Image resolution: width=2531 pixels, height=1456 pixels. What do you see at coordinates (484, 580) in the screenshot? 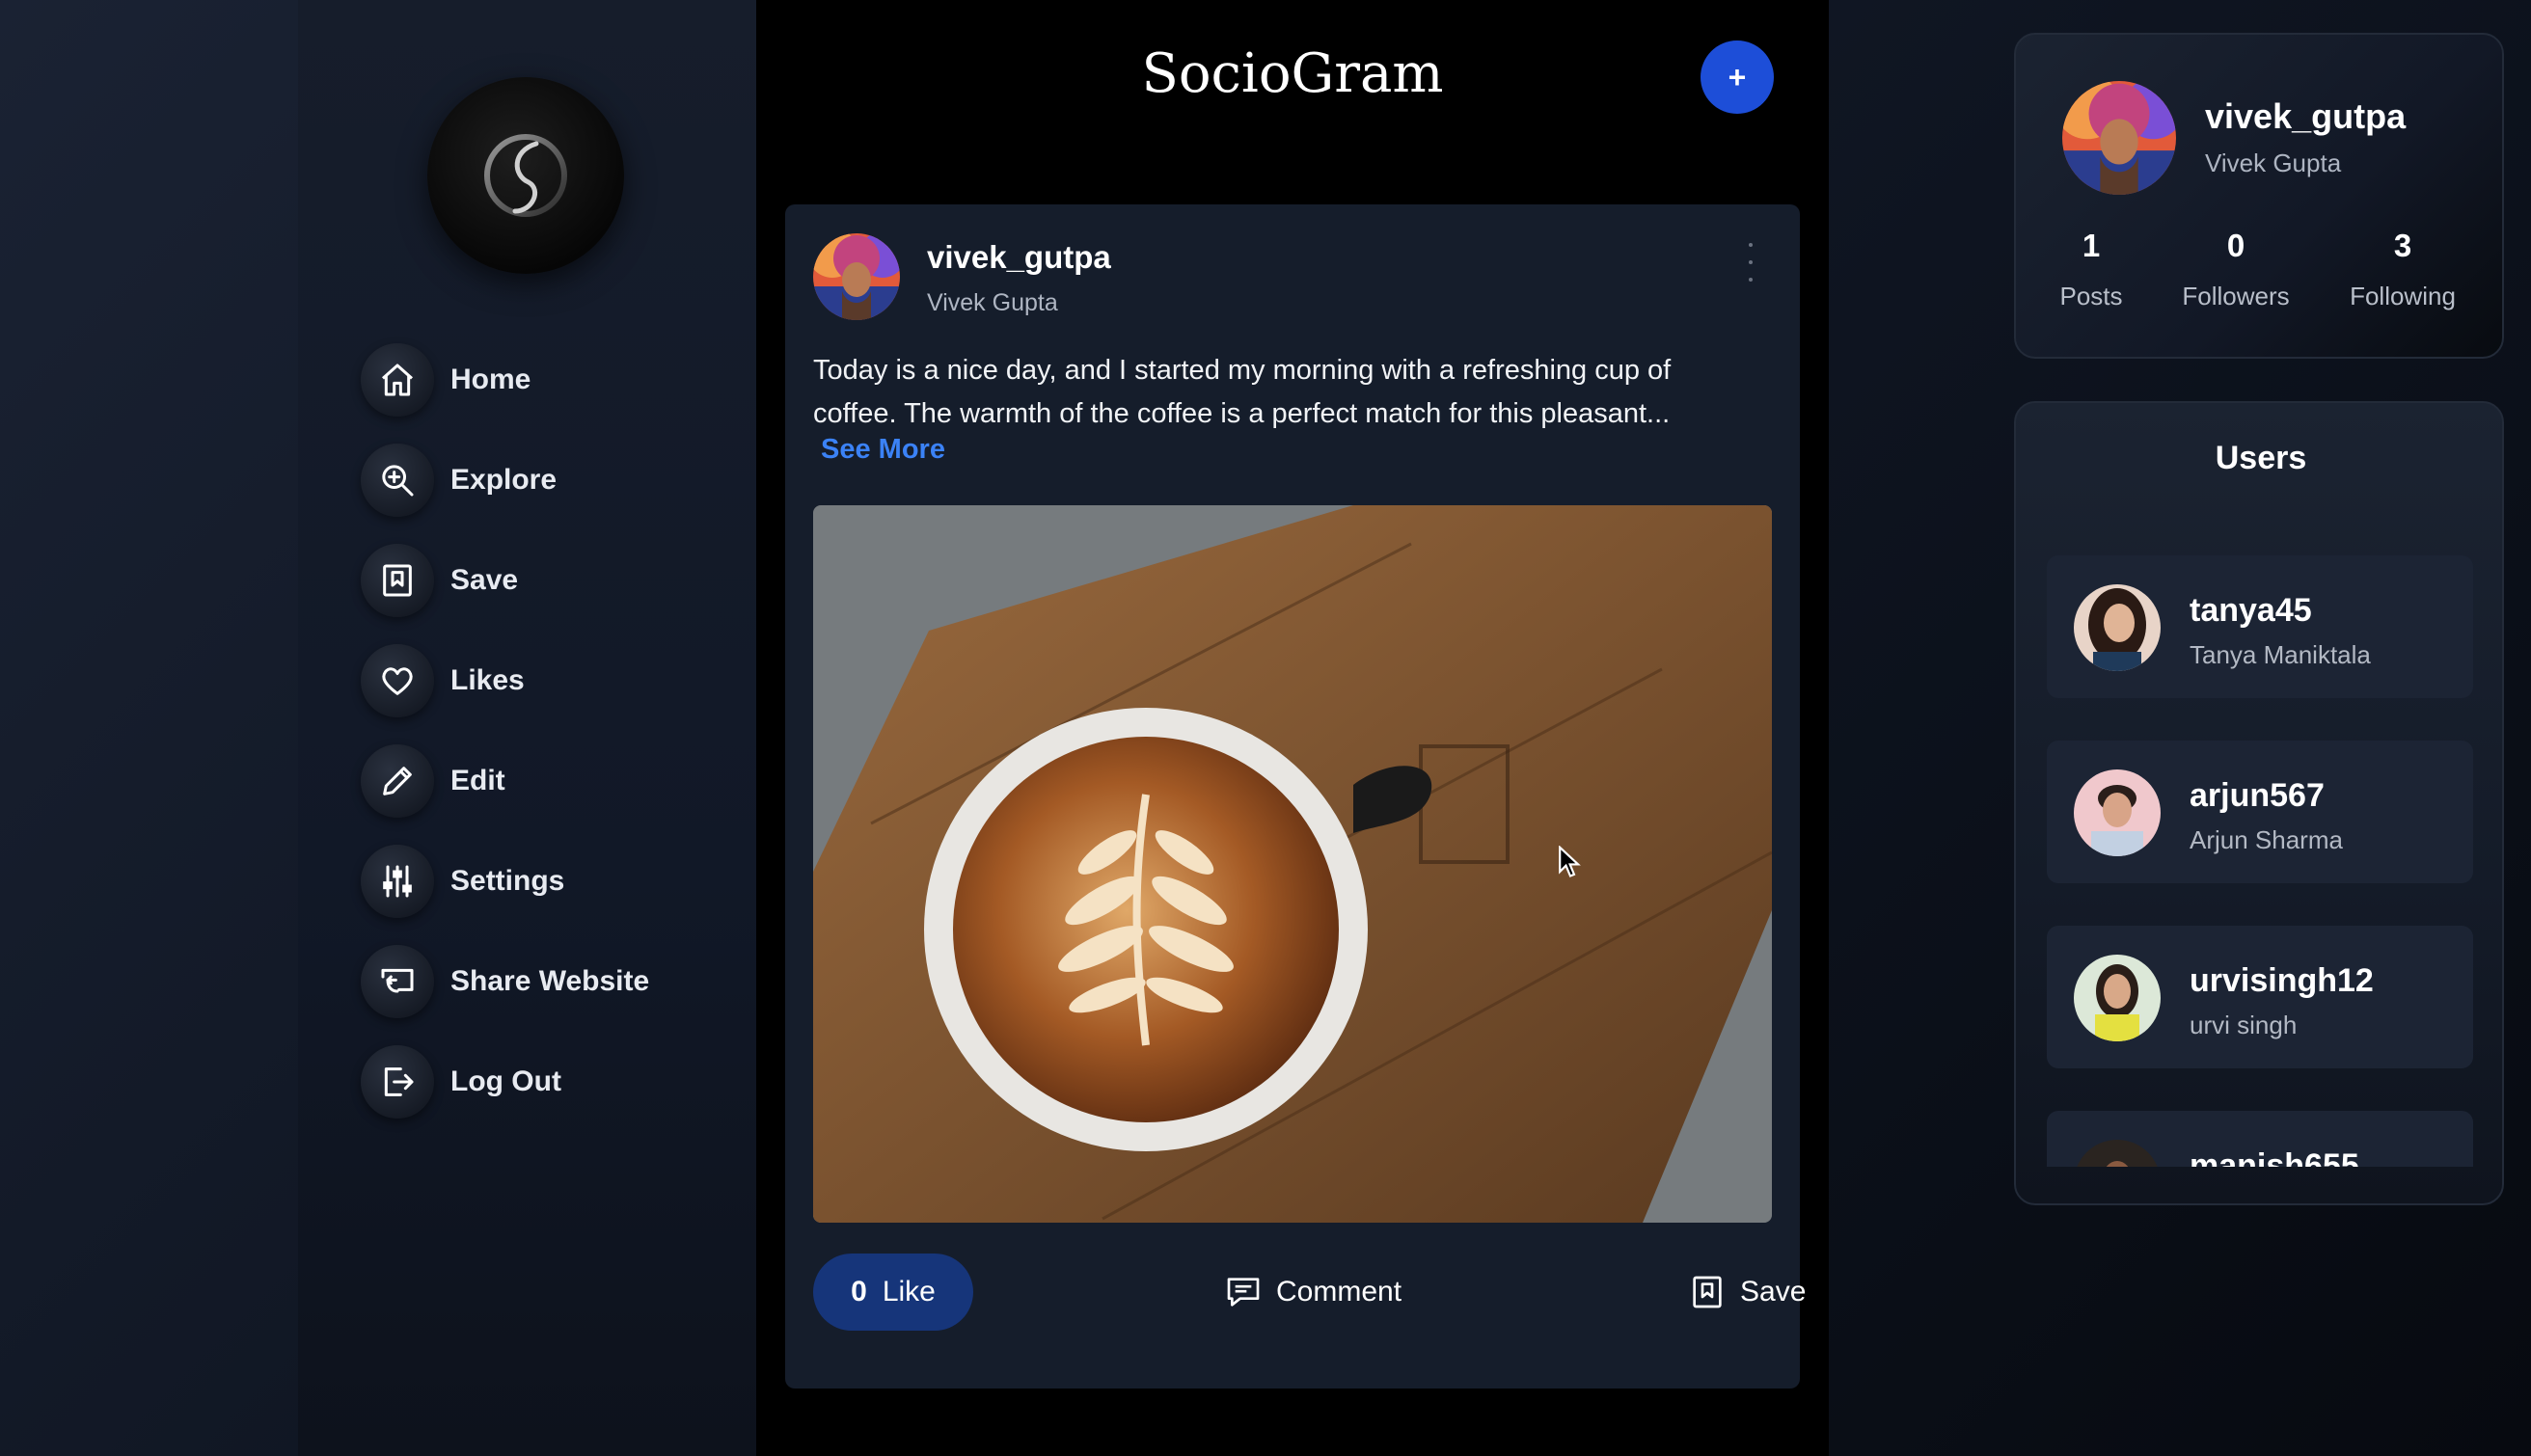
I see `sidebar-item-label: Save` at bounding box center [484, 580].